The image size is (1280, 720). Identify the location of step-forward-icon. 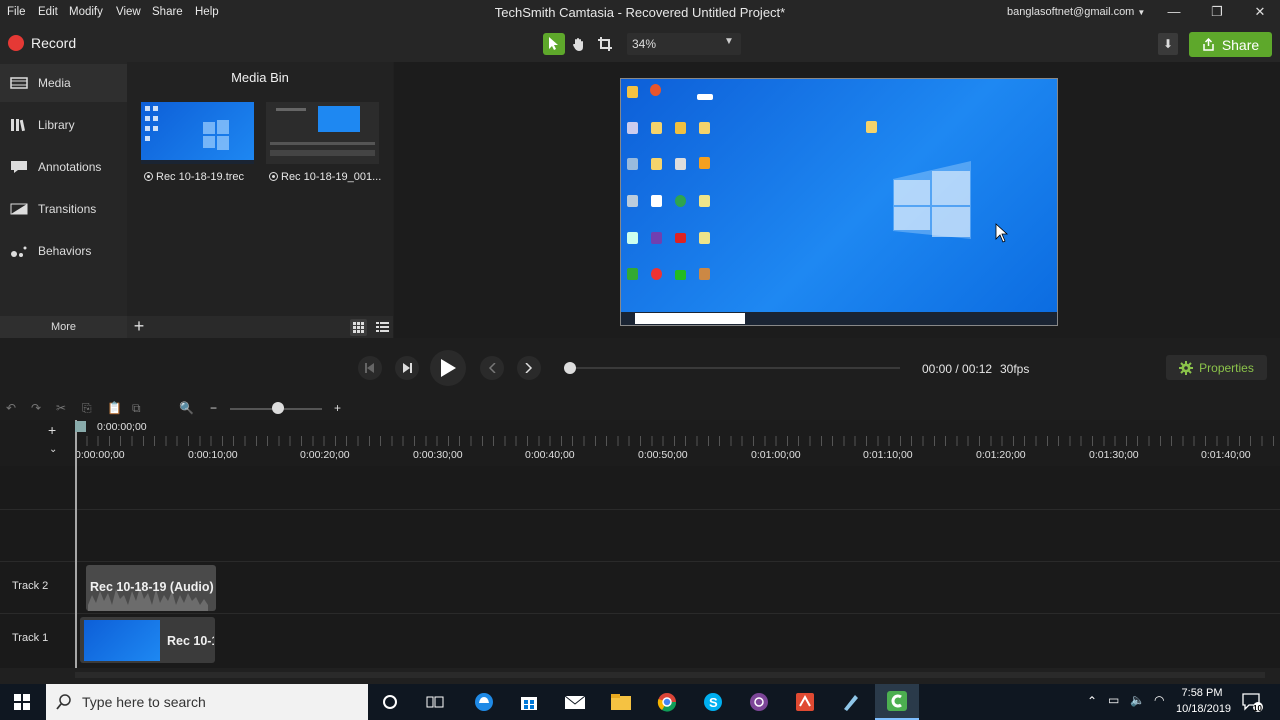
(407, 368).